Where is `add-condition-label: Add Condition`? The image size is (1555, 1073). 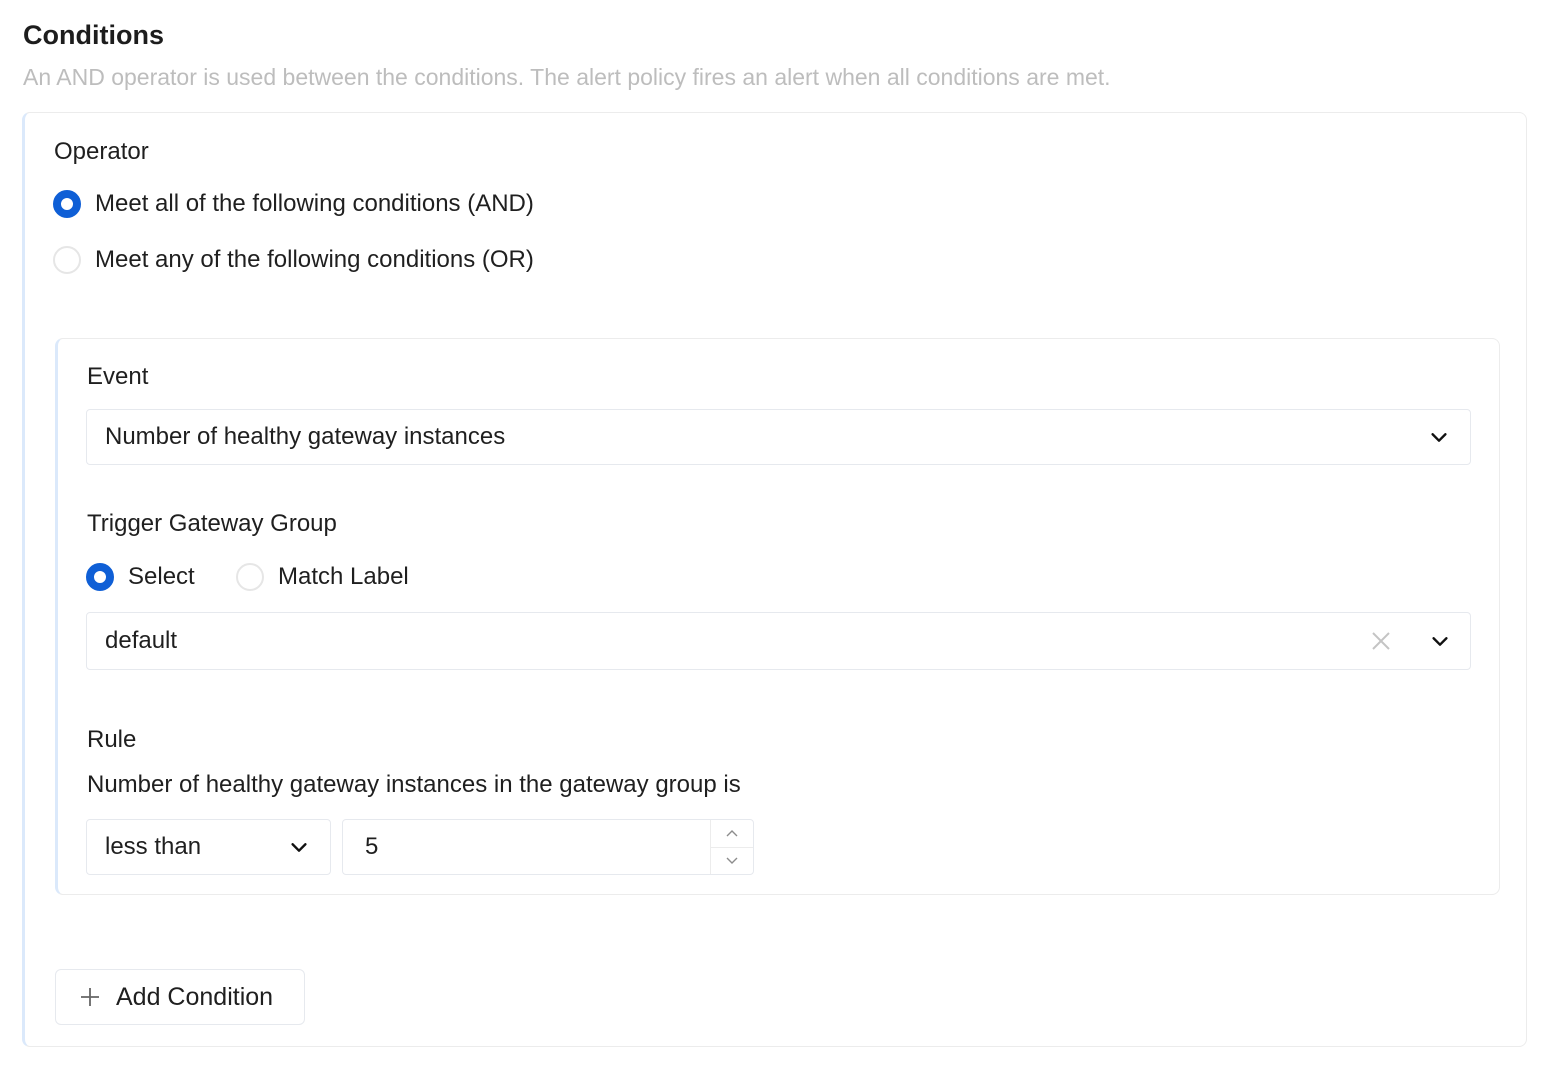
add-condition-label: Add Condition is located at coordinates (195, 996).